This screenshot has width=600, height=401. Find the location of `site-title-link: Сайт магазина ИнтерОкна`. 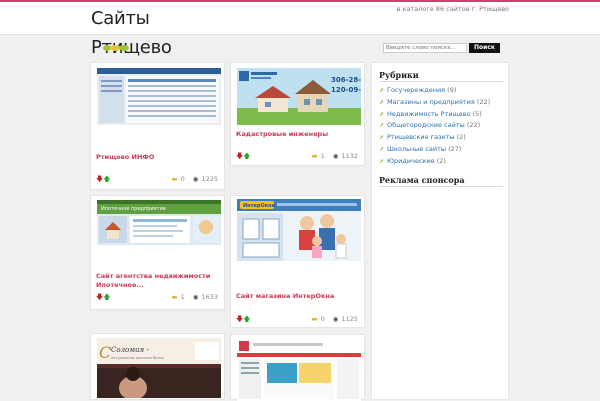

site-title-link: Сайт магазина ИнтерОкна is located at coordinates (300, 296).